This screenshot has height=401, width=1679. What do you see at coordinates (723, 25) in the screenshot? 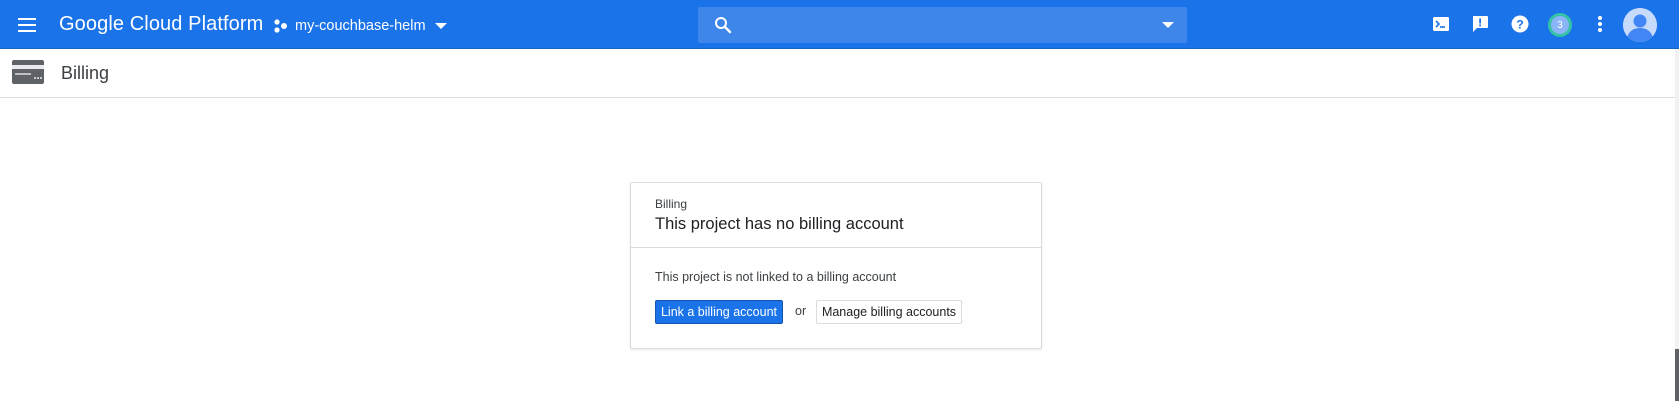
I see `search-icon` at bounding box center [723, 25].